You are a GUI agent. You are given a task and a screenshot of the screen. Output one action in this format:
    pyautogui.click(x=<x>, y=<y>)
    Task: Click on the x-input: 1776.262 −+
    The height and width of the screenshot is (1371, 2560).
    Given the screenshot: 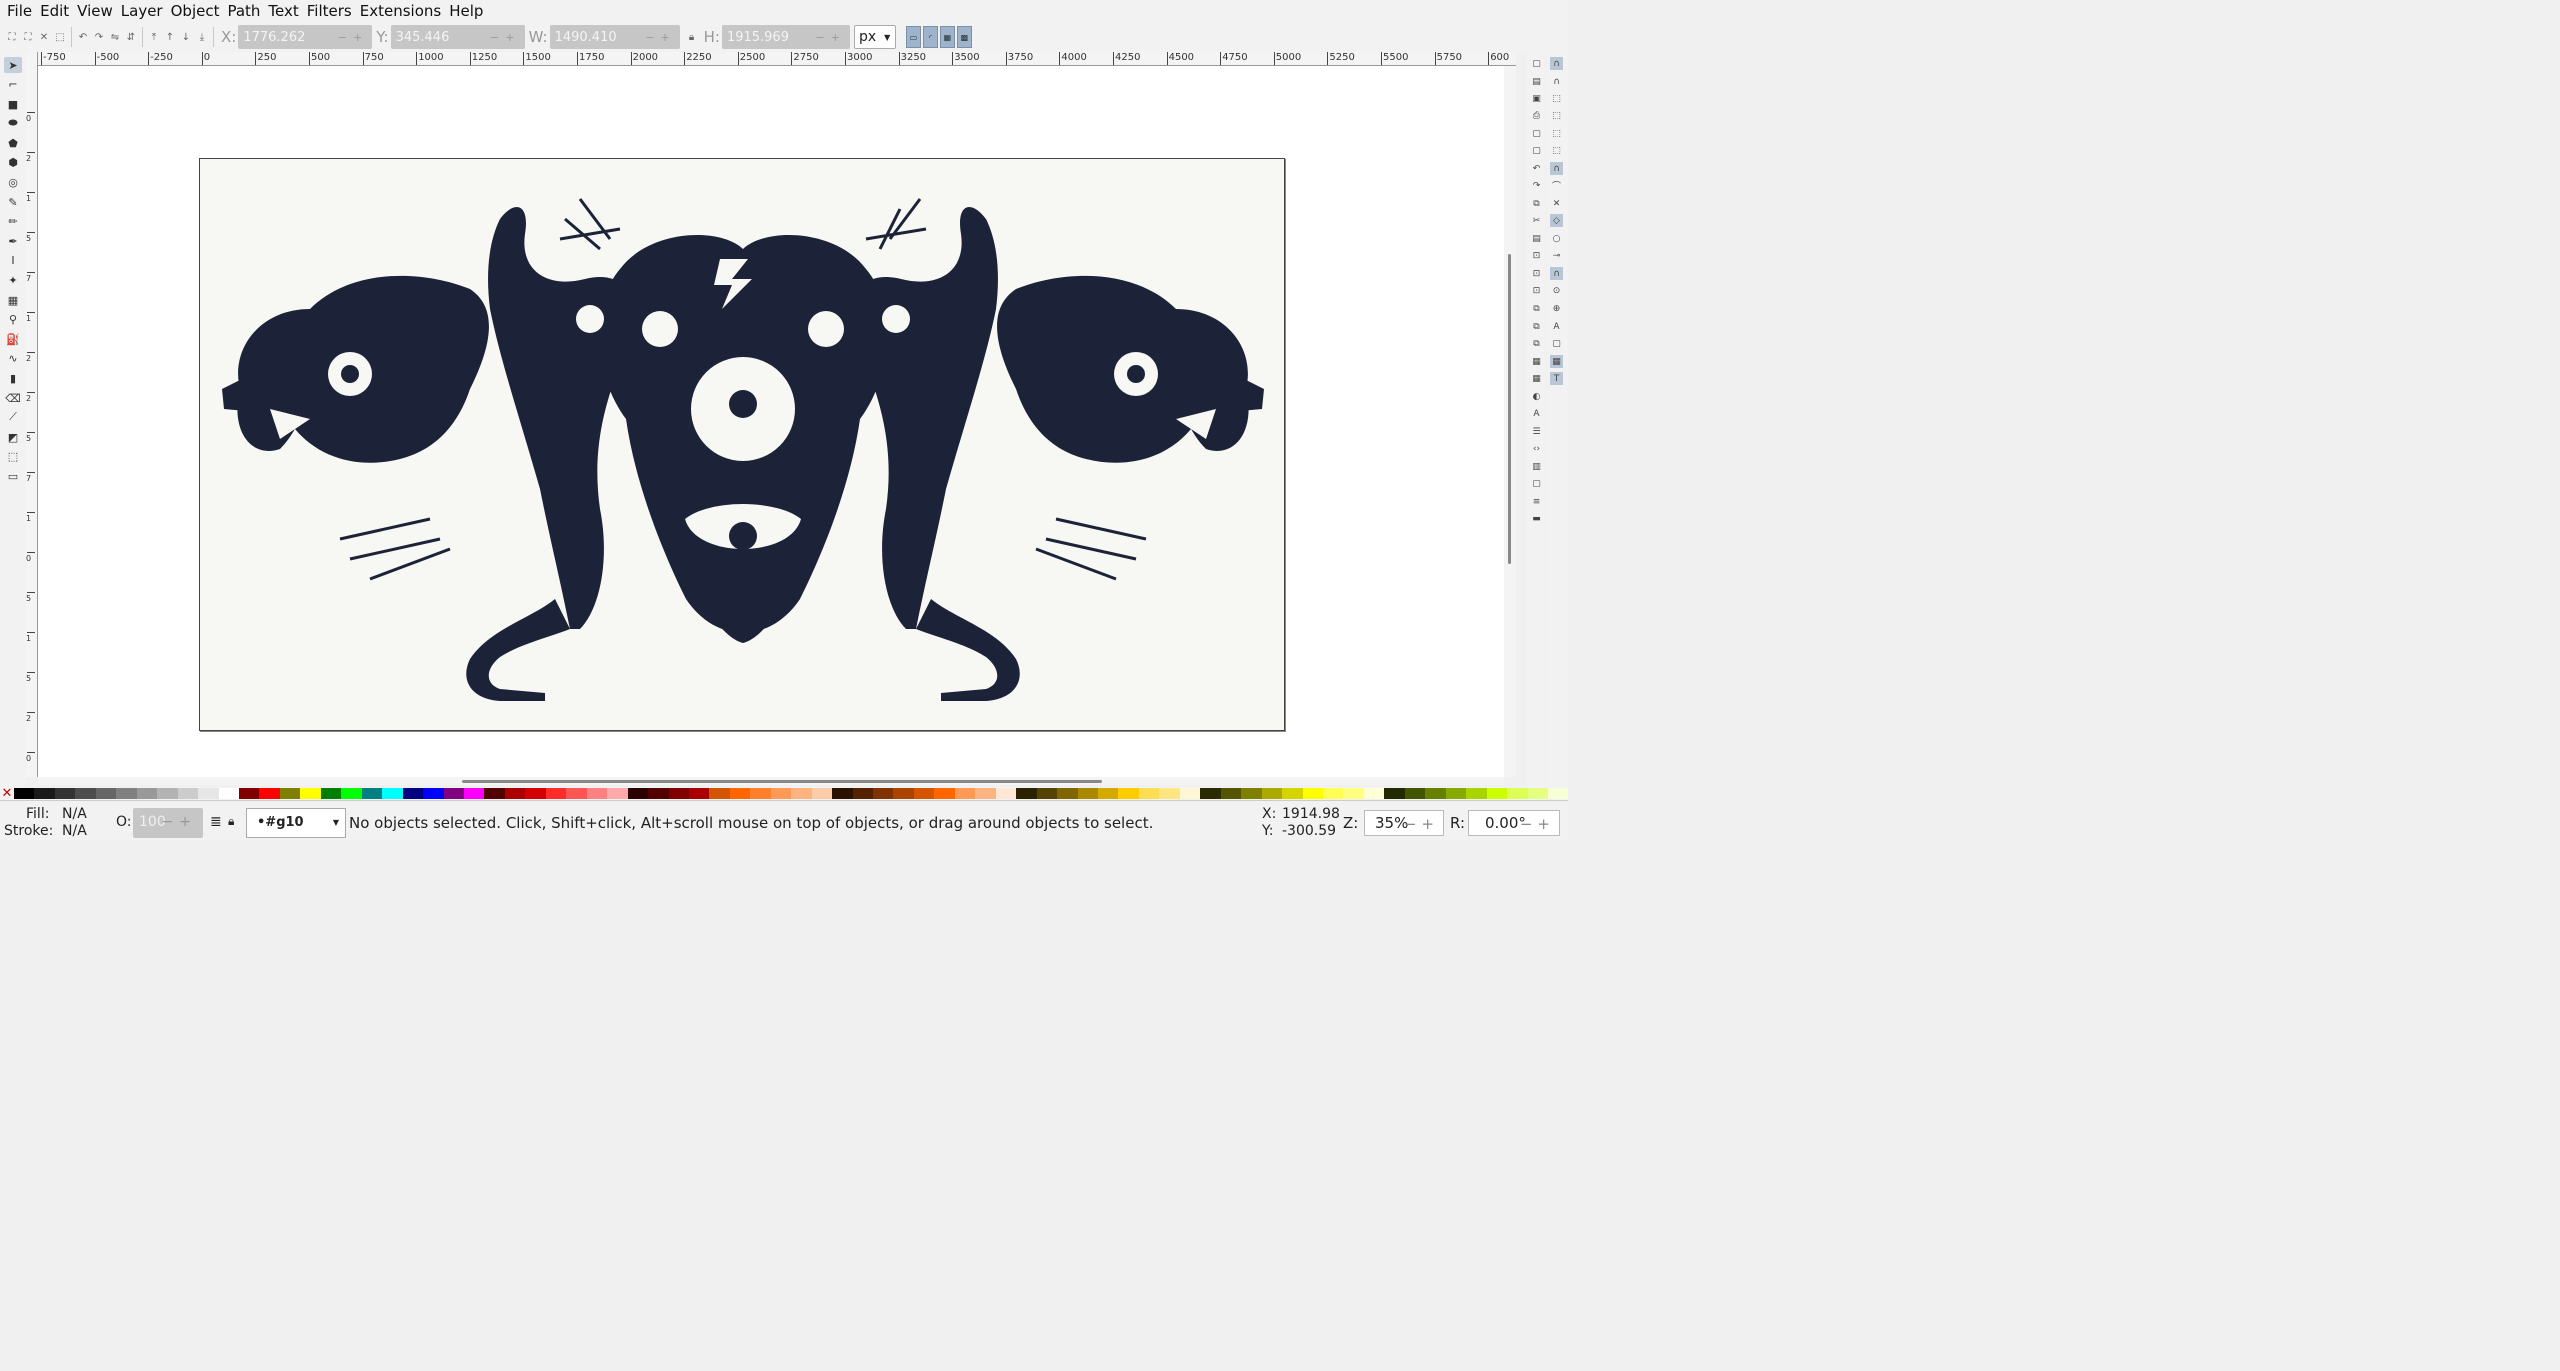 What is the action you would take?
    pyautogui.click(x=305, y=37)
    